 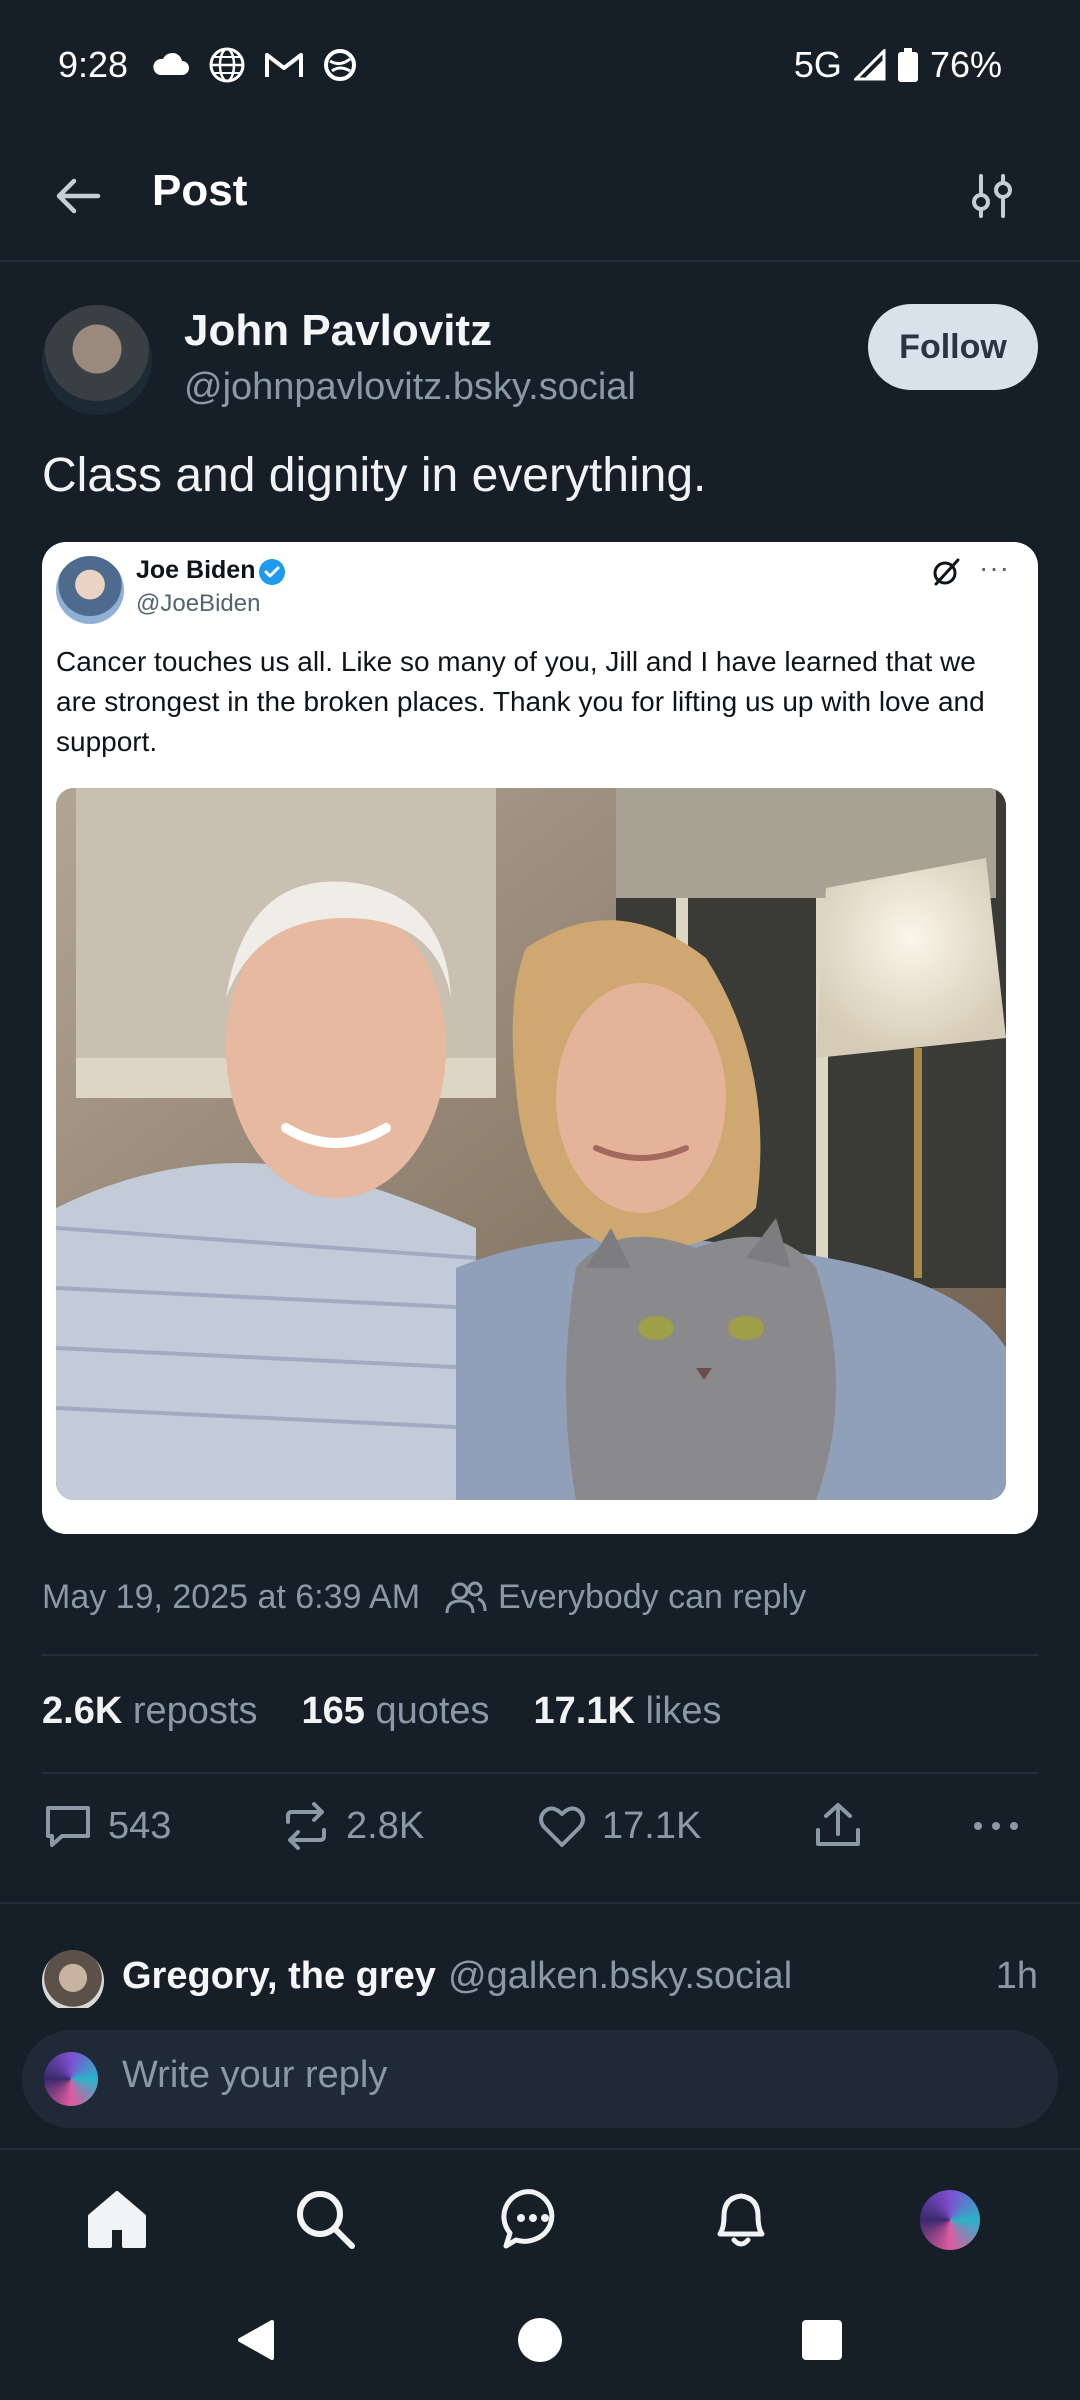 What do you see at coordinates (540, 65) in the screenshot?
I see `status-bar: 9:28 5G 76%` at bounding box center [540, 65].